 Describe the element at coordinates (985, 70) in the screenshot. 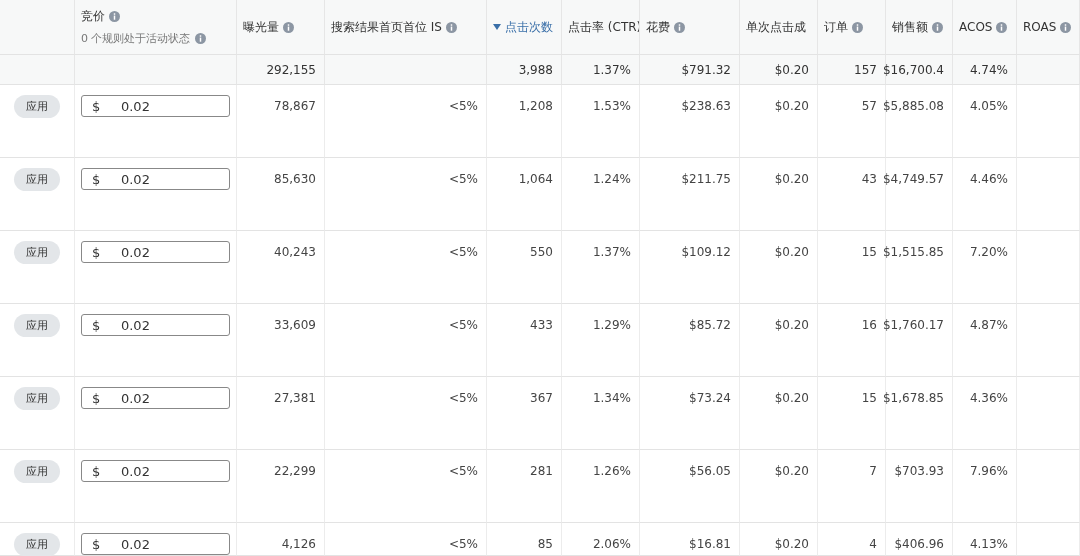

I see `totals-cell: 4.74%` at that location.